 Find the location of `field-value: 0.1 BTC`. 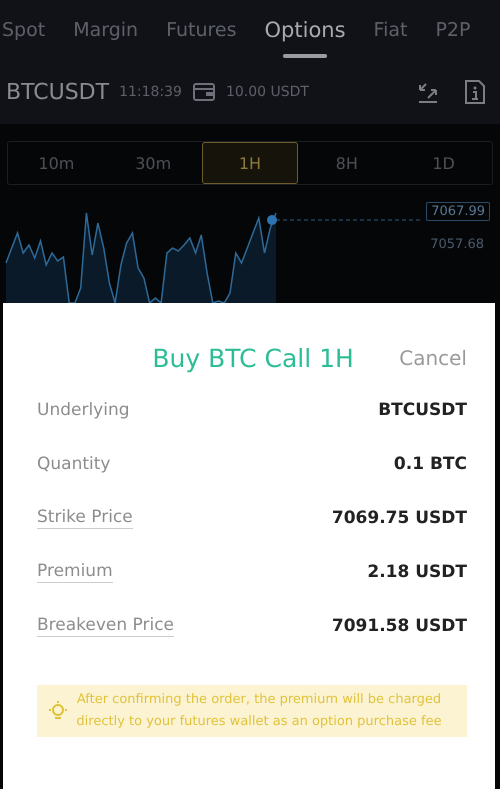

field-value: 0.1 BTC is located at coordinates (430, 464).